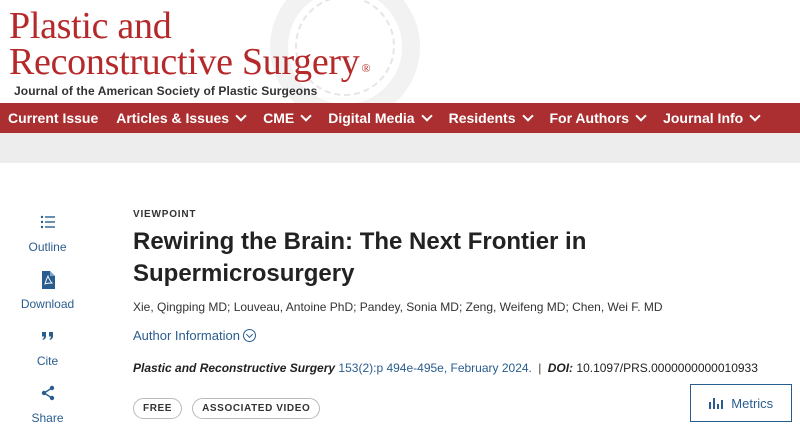 The image size is (800, 432). I want to click on sidebar-item-label: Download, so click(47, 304).